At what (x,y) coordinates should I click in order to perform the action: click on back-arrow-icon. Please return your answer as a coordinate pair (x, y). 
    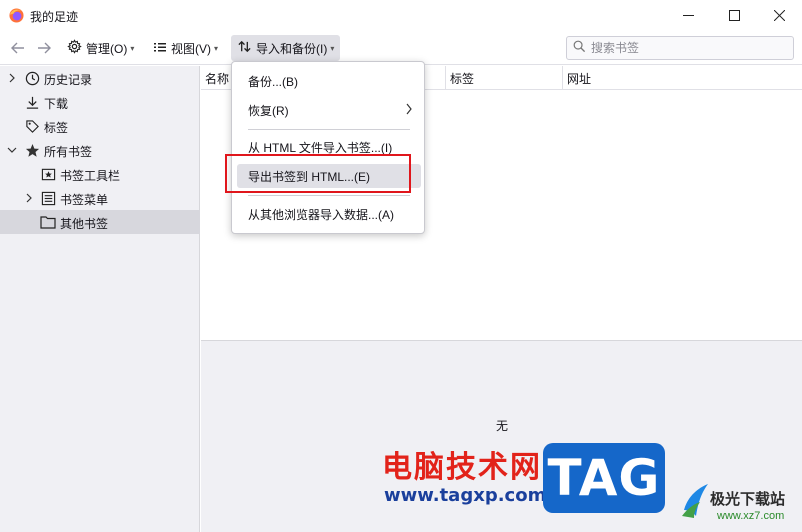
    Looking at the image, I should click on (17, 48).